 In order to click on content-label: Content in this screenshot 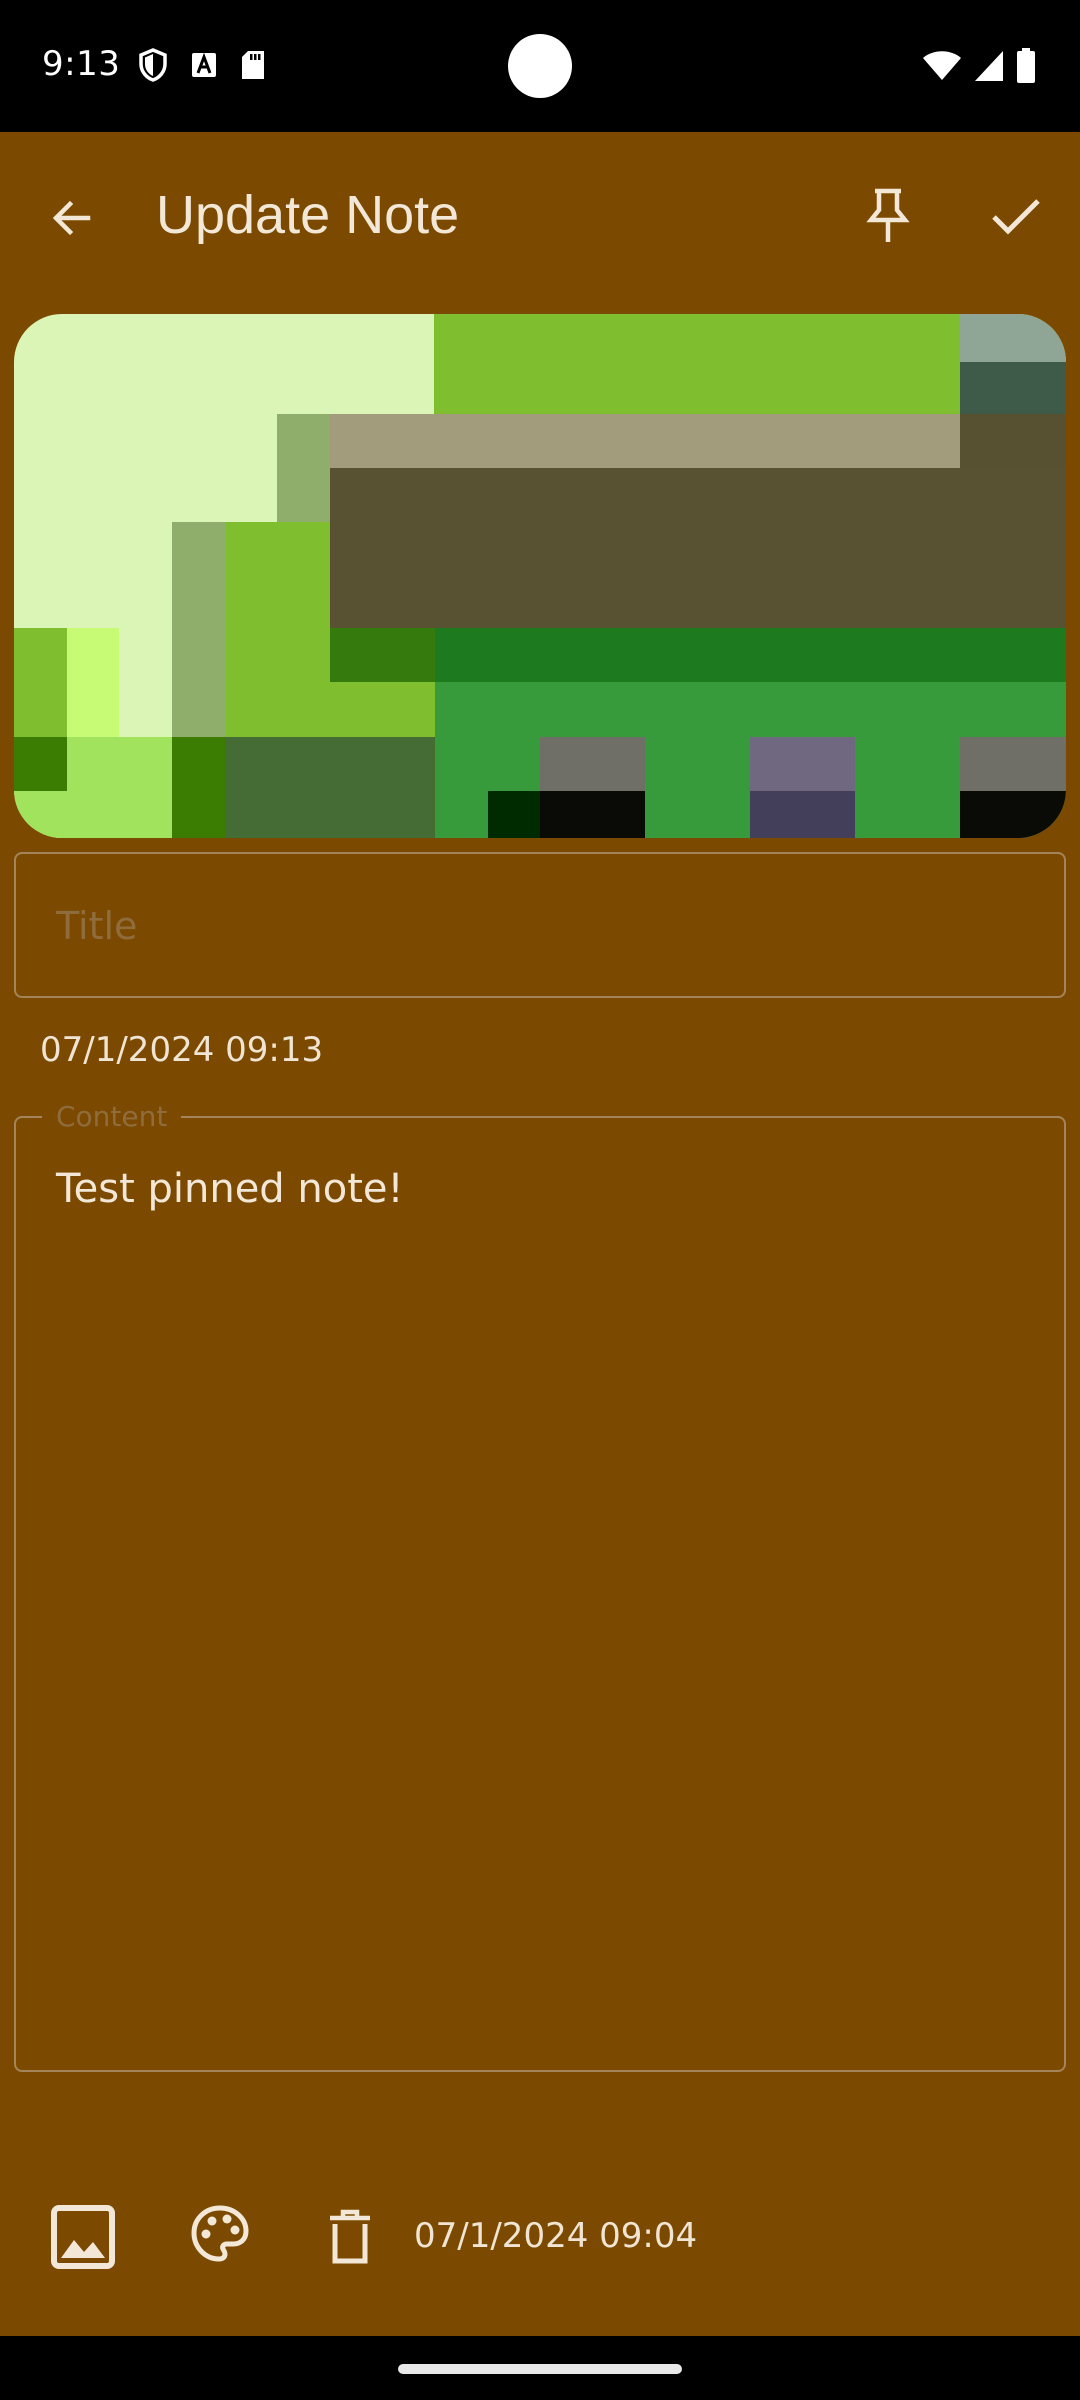, I will do `click(112, 1116)`.